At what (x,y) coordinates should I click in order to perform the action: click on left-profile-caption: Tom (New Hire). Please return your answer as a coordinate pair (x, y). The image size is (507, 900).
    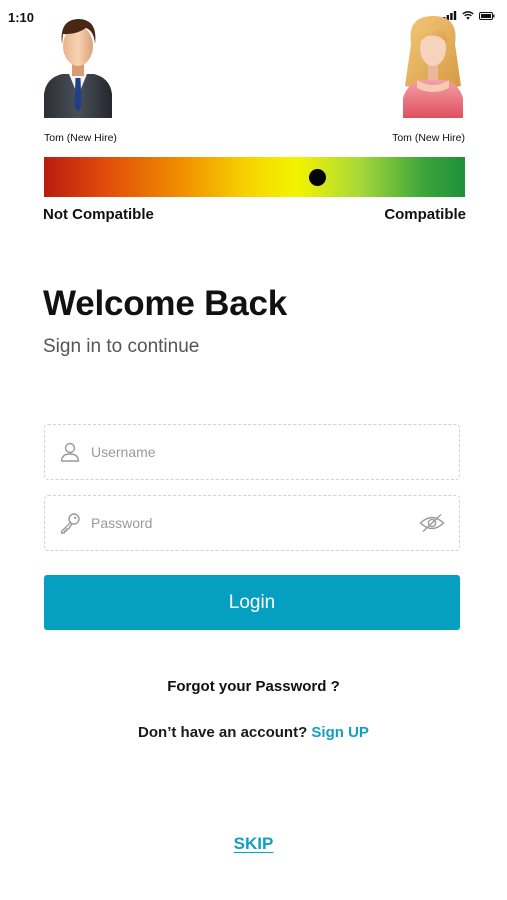
    Looking at the image, I should click on (80, 138).